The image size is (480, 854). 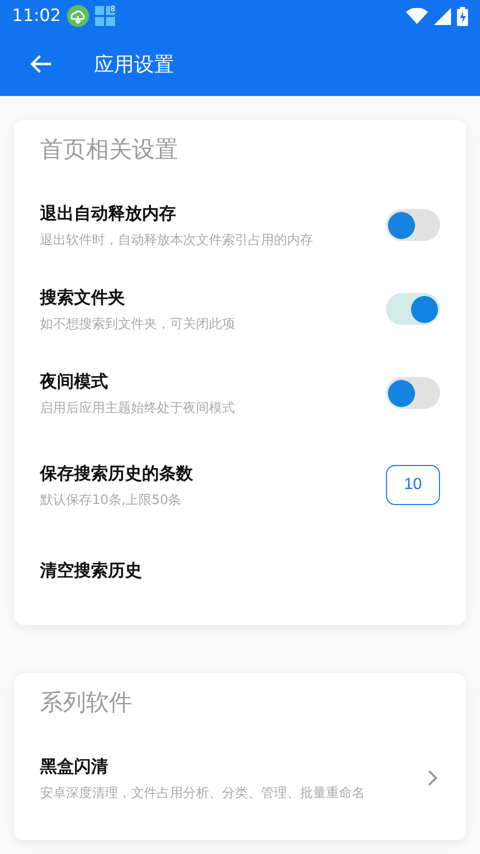 I want to click on clock: 11:02, so click(x=36, y=16).